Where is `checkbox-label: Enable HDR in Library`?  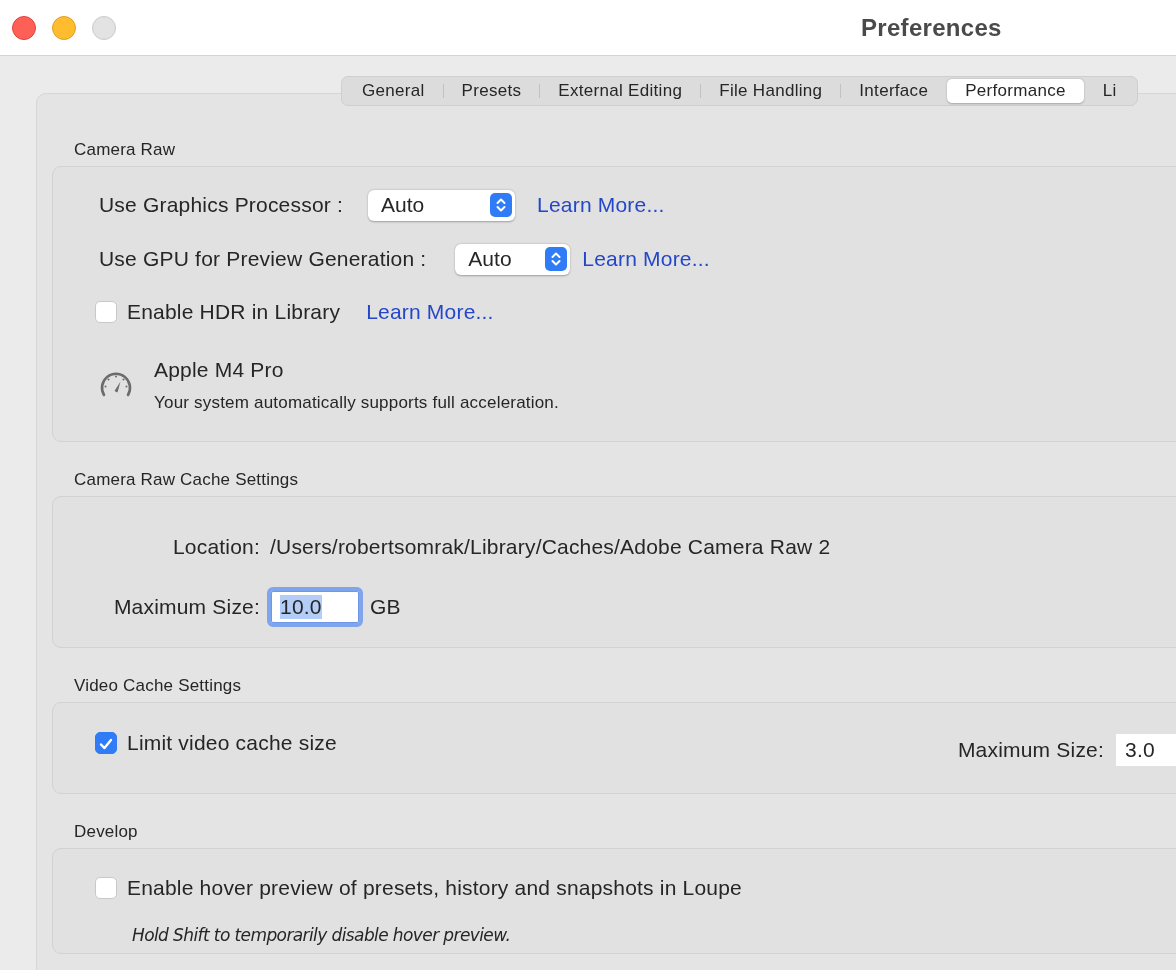
checkbox-label: Enable HDR in Library is located at coordinates (234, 312).